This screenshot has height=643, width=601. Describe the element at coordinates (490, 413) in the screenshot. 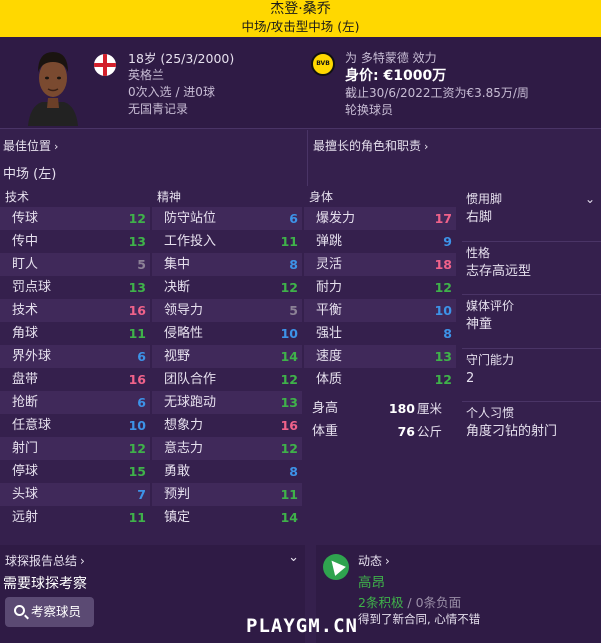

I see `player-traits-title: 个人习惯` at that location.